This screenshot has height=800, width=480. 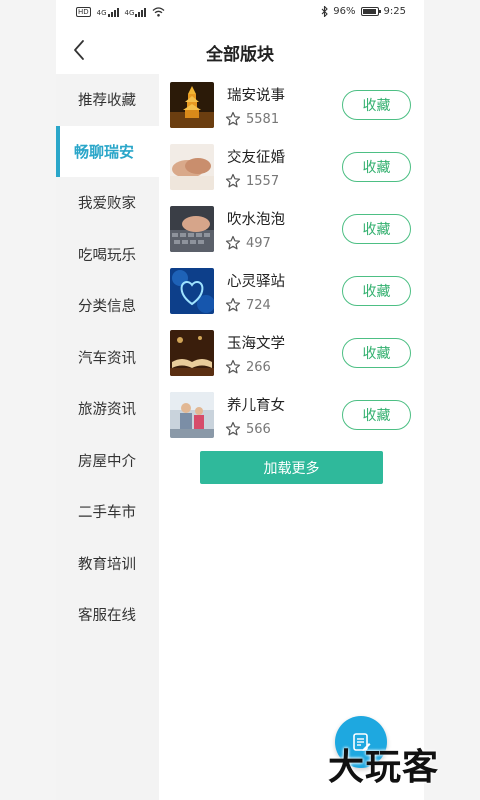 I want to click on network-1: 4G, so click(x=108, y=12).